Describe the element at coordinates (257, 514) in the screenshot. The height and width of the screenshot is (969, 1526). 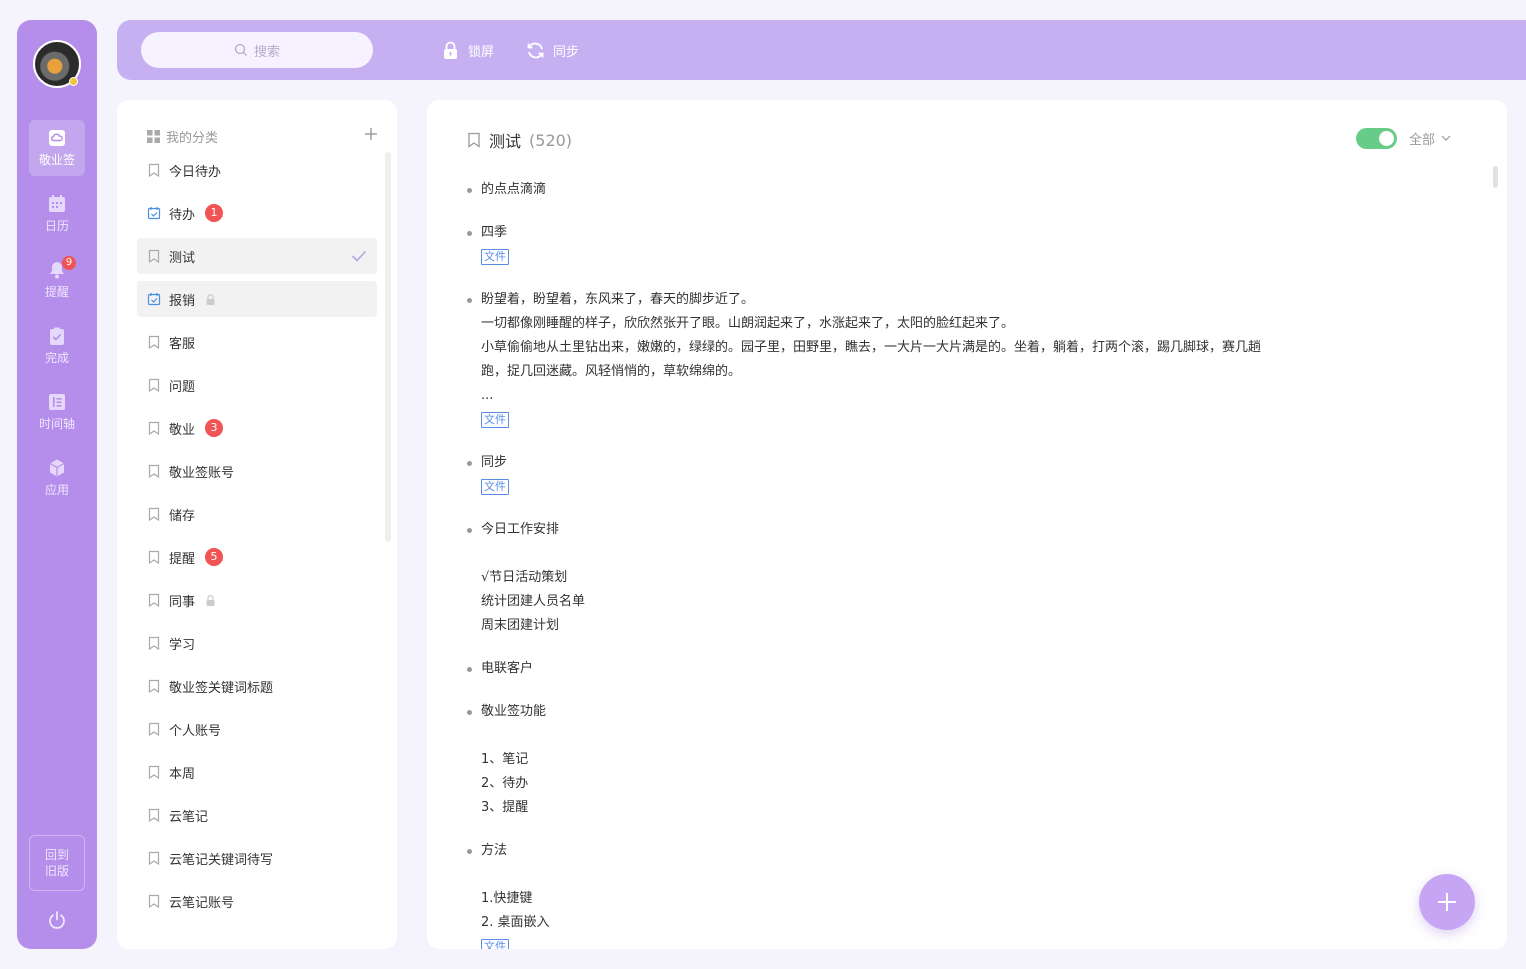
I see `category-item: 储存` at that location.